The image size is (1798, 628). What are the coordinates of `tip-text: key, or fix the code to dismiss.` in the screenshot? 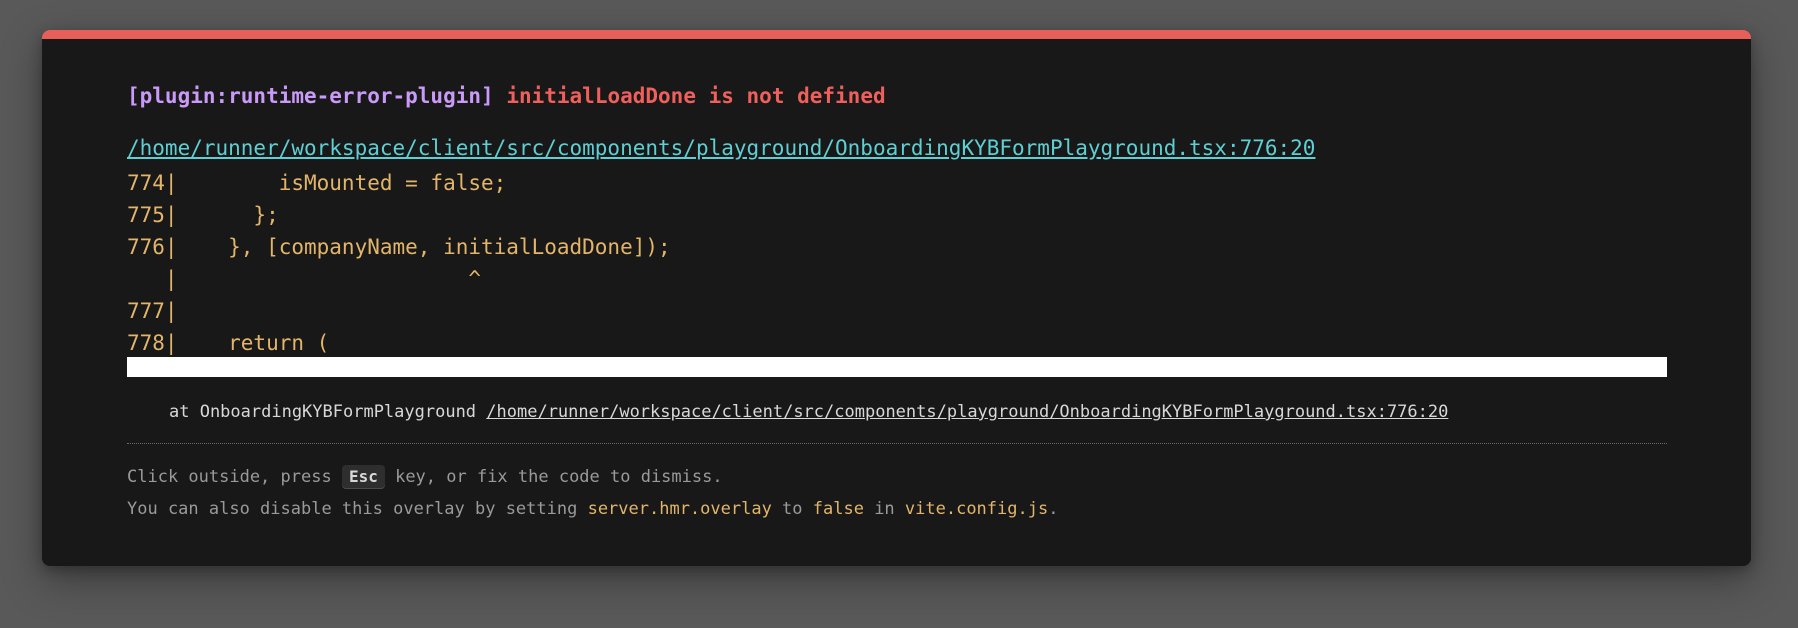 It's located at (553, 477).